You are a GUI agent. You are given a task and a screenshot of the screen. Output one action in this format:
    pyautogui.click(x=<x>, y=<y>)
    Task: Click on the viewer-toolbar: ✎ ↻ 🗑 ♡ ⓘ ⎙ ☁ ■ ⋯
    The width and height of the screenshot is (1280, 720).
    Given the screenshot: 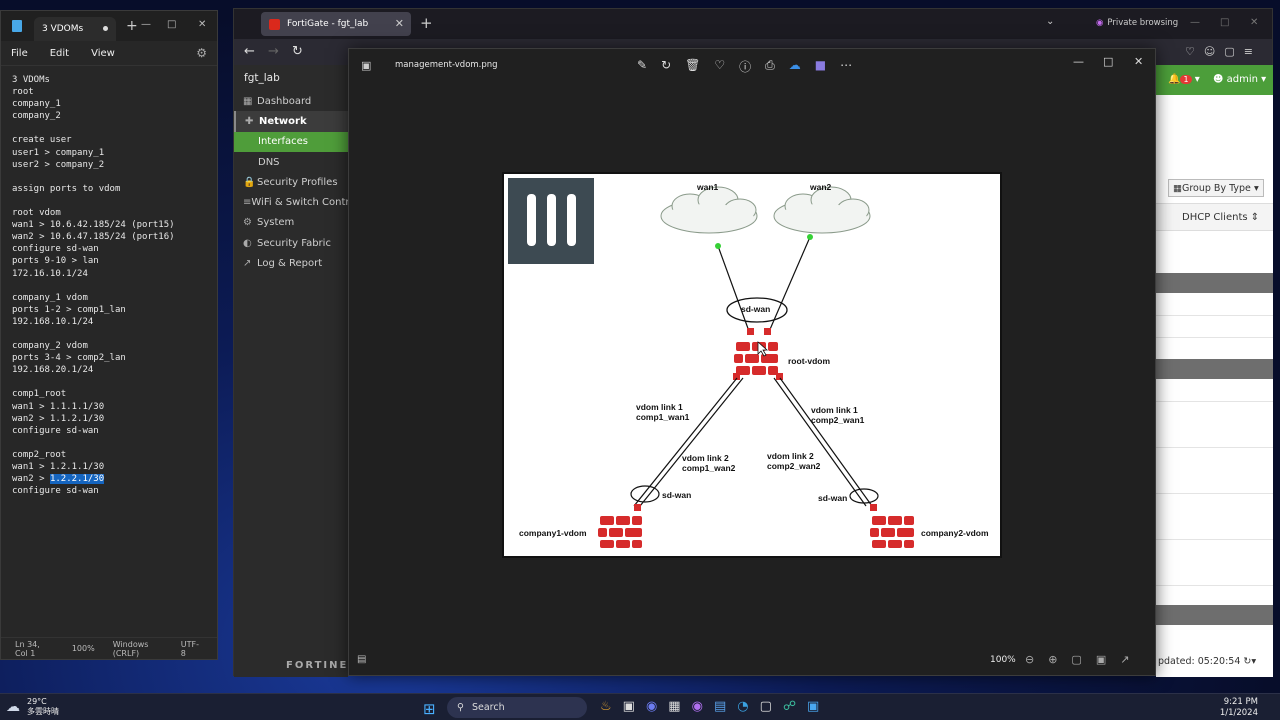 What is the action you would take?
    pyautogui.click(x=744, y=66)
    